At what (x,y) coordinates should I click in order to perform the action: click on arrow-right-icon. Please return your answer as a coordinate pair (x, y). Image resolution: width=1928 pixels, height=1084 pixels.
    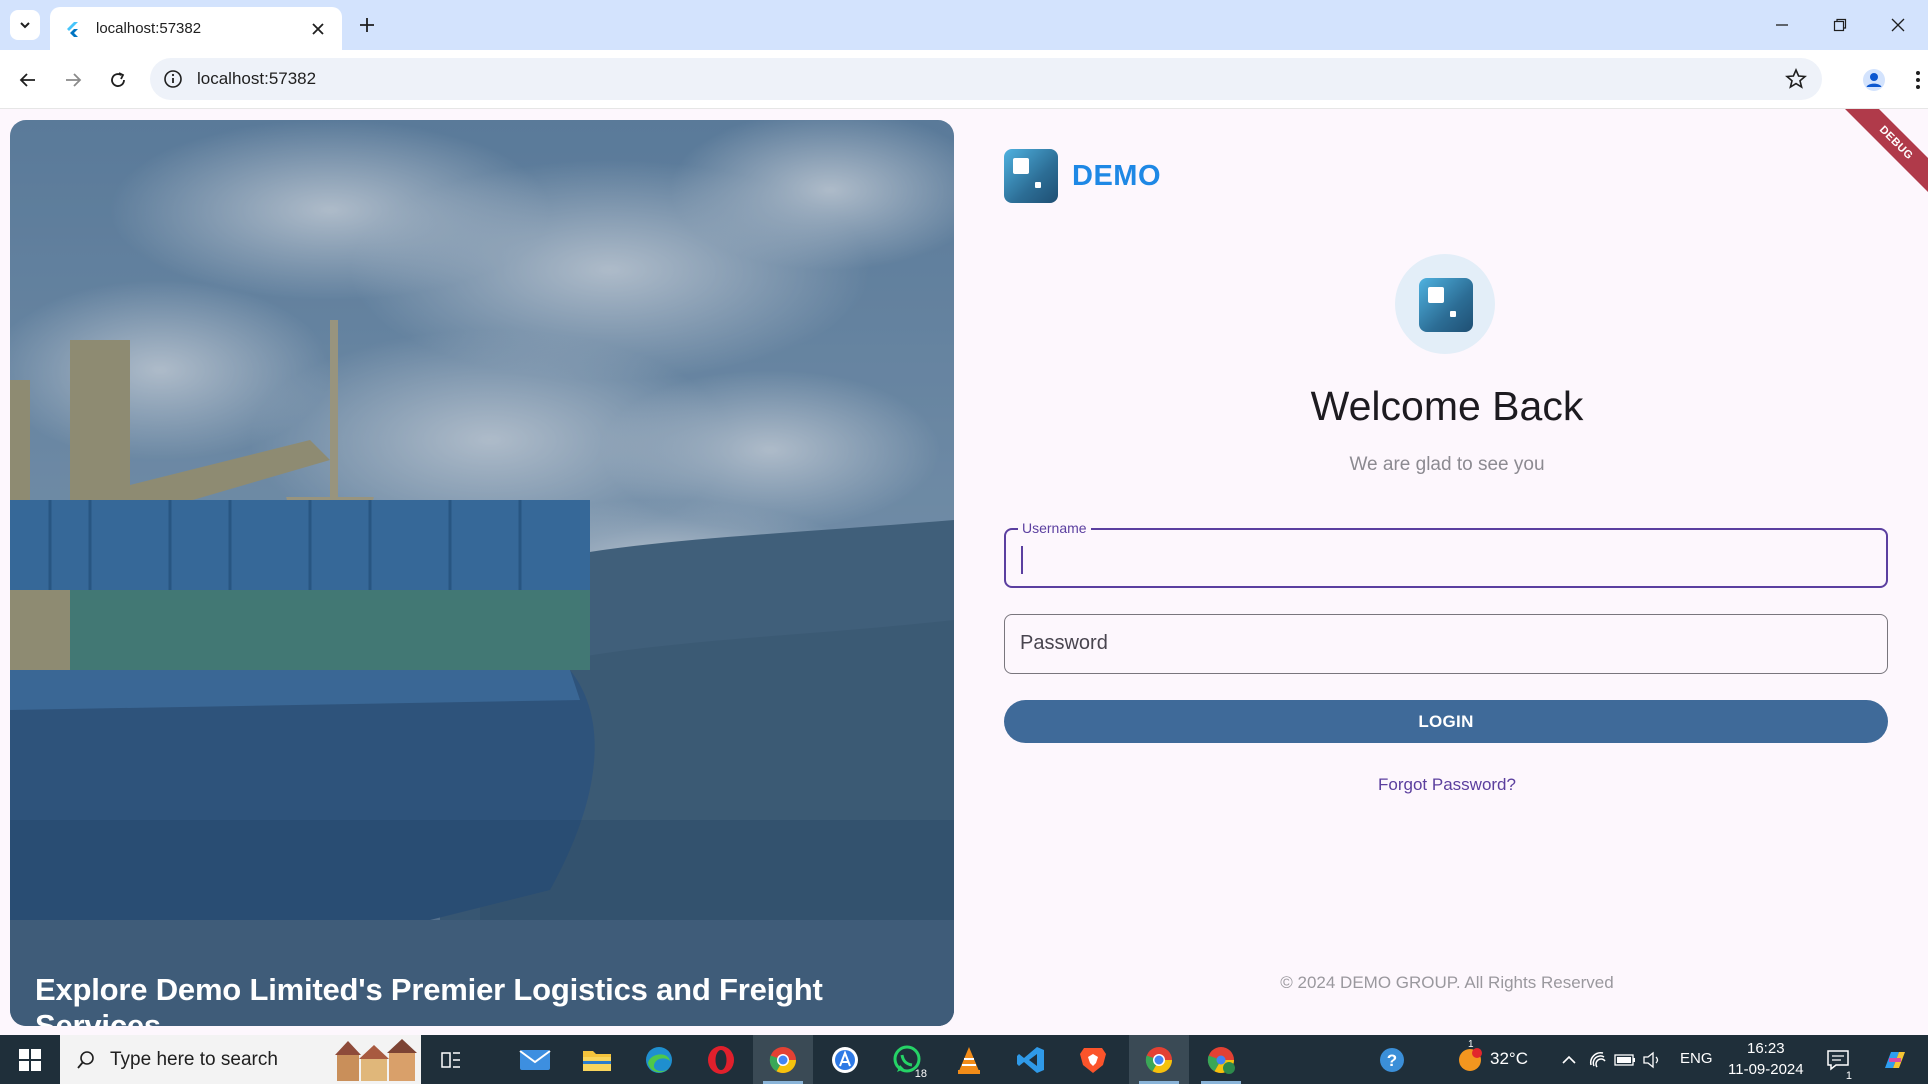
    Looking at the image, I should click on (74, 80).